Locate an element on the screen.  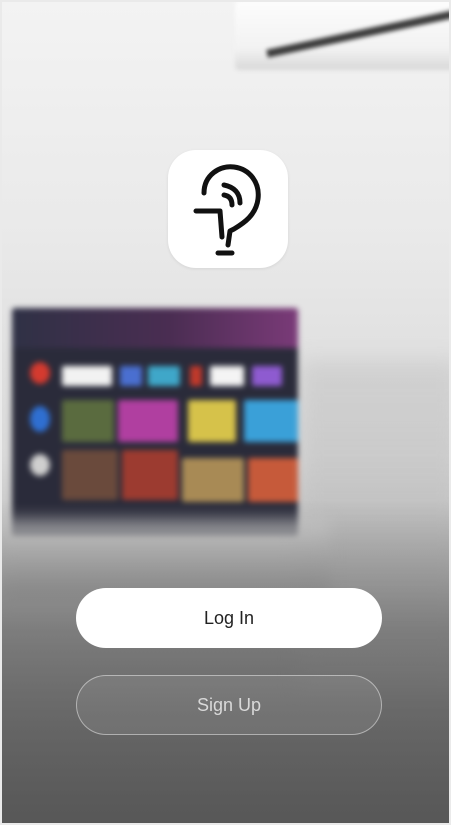
remote-signal-hand-icon is located at coordinates (227, 210).